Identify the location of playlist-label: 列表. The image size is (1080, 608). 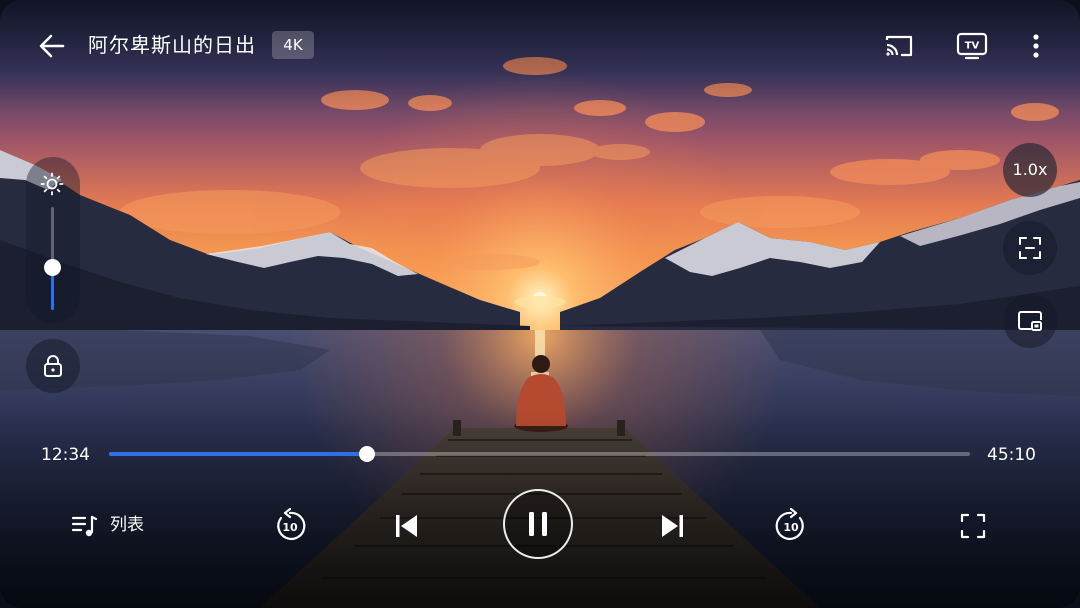
(127, 525).